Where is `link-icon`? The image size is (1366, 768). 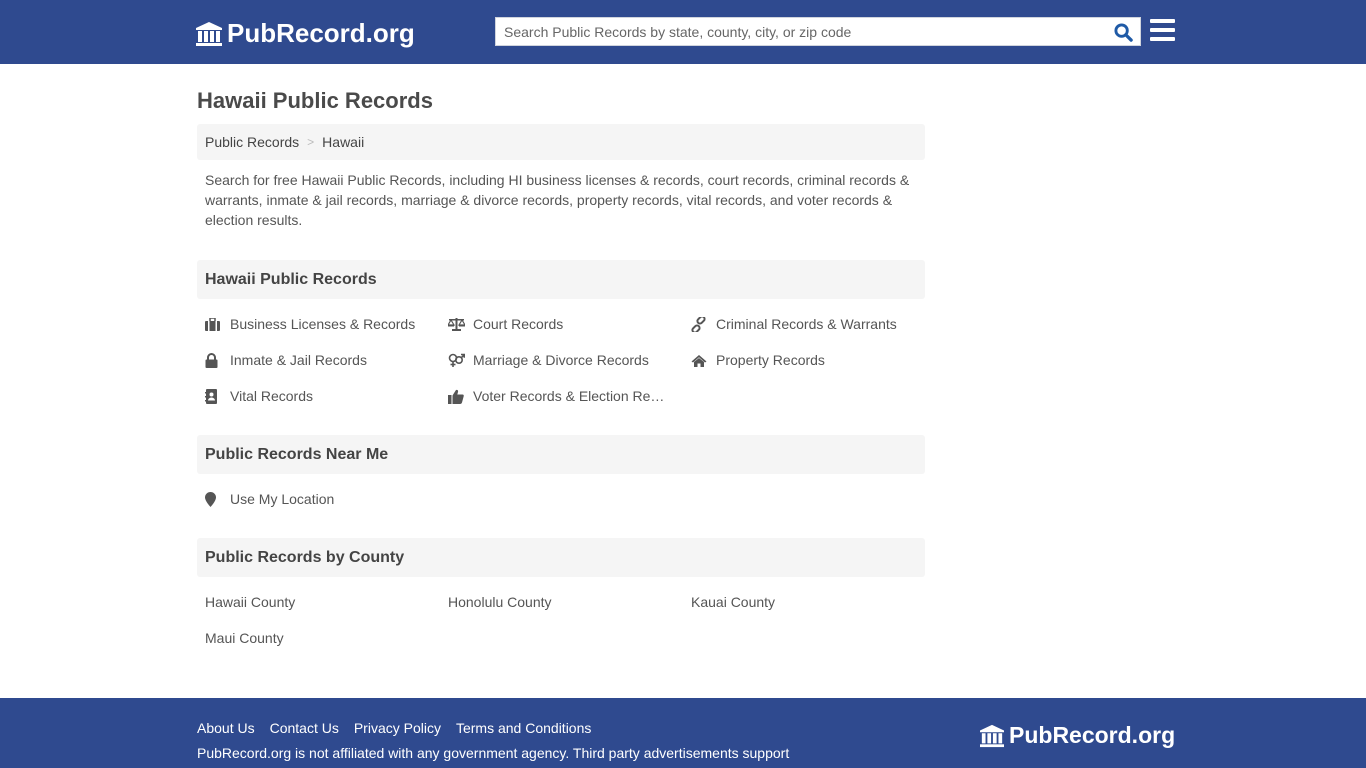 link-icon is located at coordinates (700, 324).